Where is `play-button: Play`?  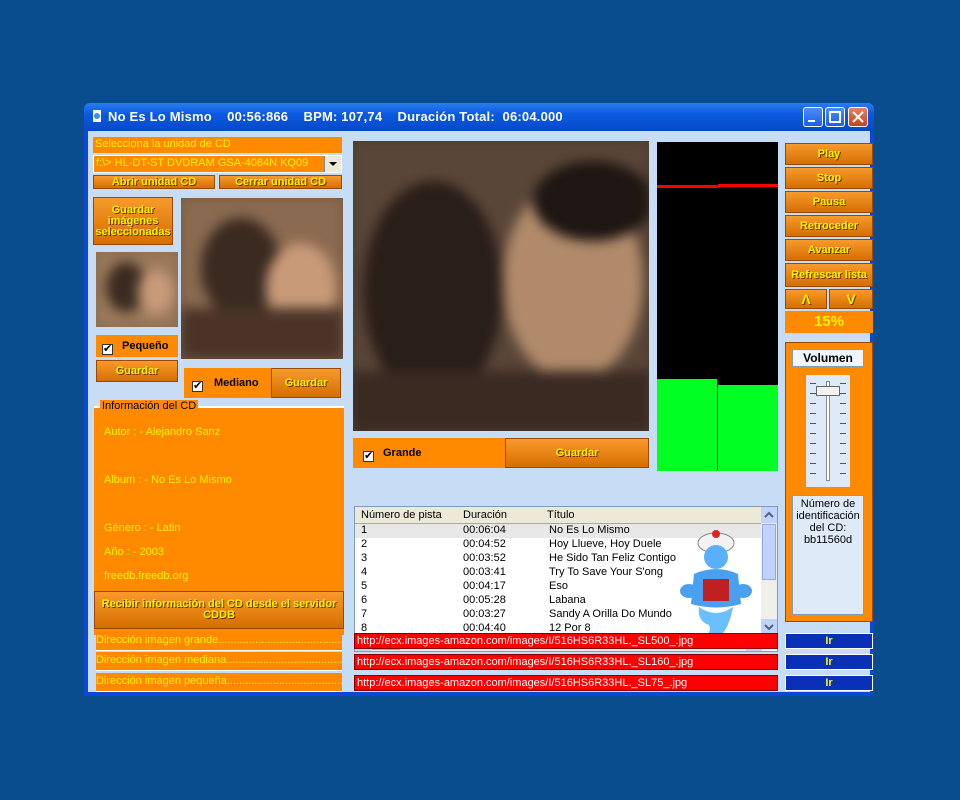
play-button: Play is located at coordinates (829, 154).